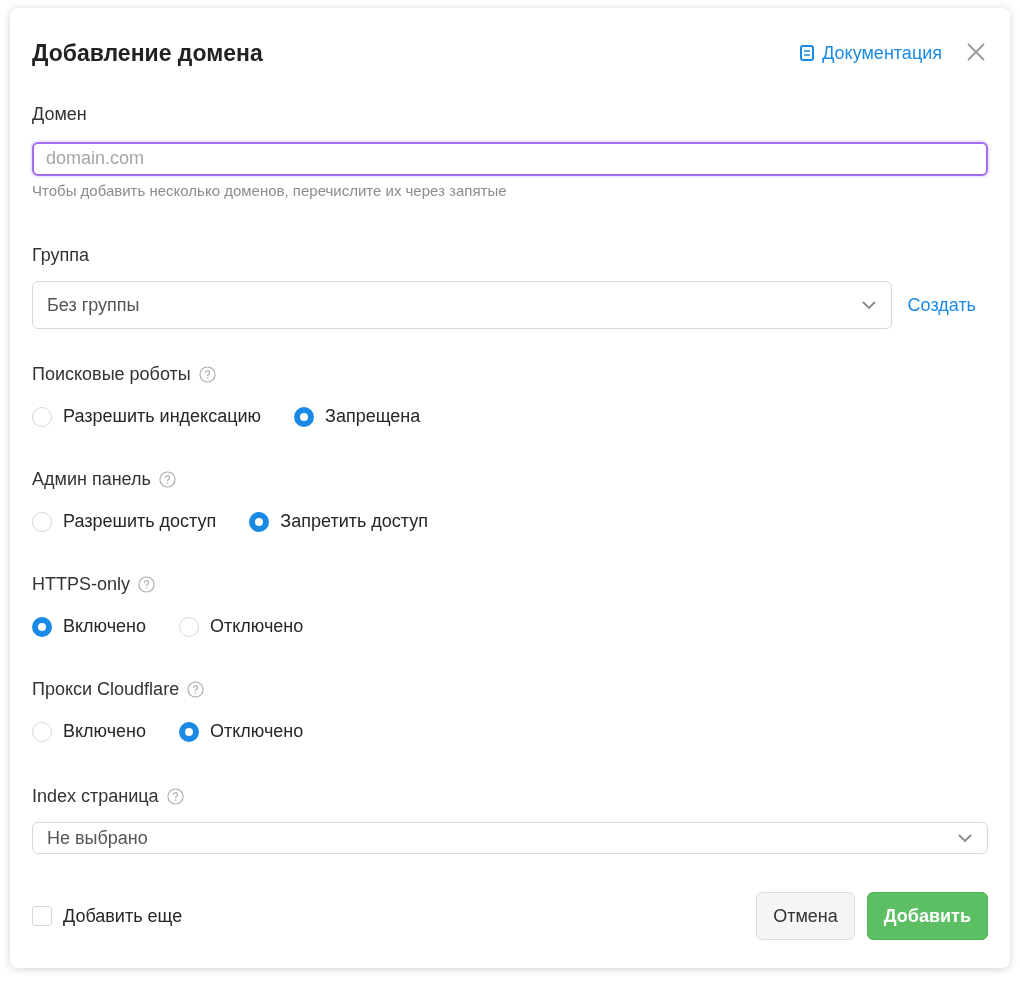 The width and height of the screenshot is (1020, 983). Describe the element at coordinates (162, 416) in the screenshot. I see `radio-label: Разрешить индексацию` at that location.